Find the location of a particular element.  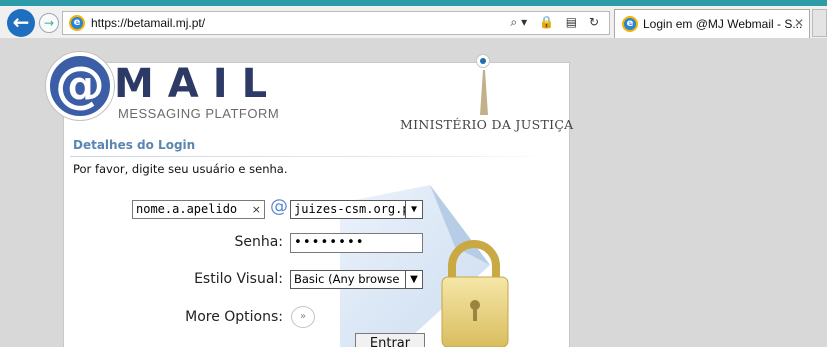

tab-login: e Login em @MJ Webmail - S... ✕ is located at coordinates (712, 23).